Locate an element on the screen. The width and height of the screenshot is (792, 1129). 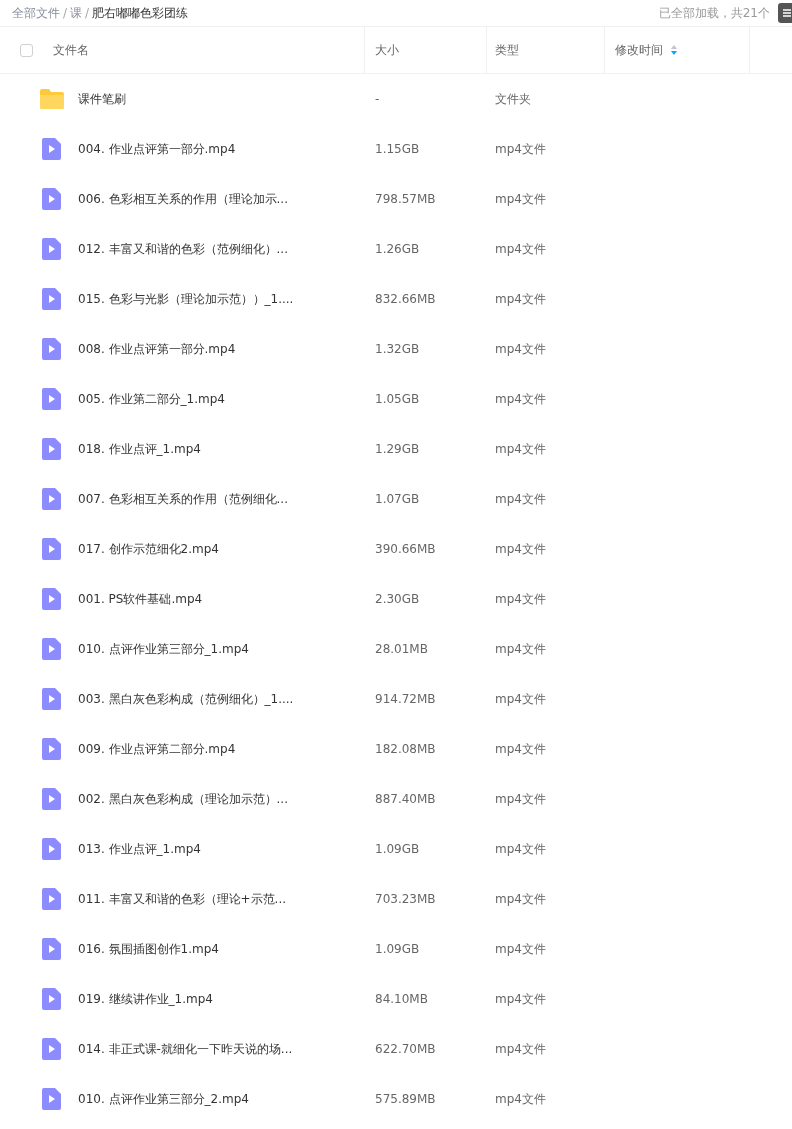
column-header: 大小 is located at coordinates (386, 50).